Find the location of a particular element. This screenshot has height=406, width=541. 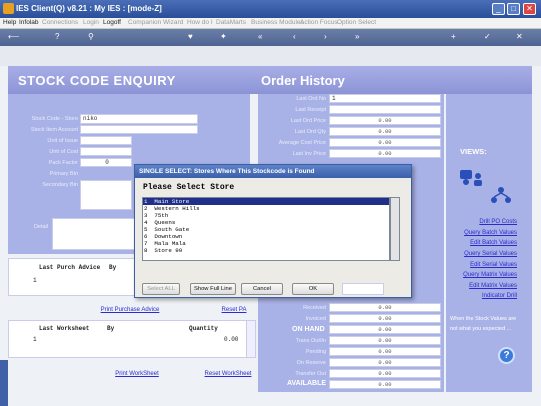

ws-scrollbar is located at coordinates (250, 339).